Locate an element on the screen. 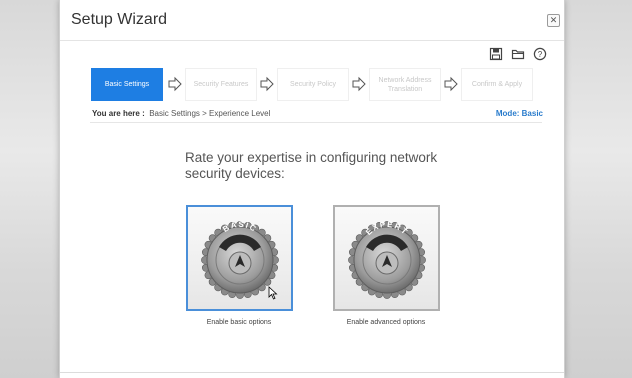 This screenshot has width=632, height=378. help-icon: ? is located at coordinates (540, 54).